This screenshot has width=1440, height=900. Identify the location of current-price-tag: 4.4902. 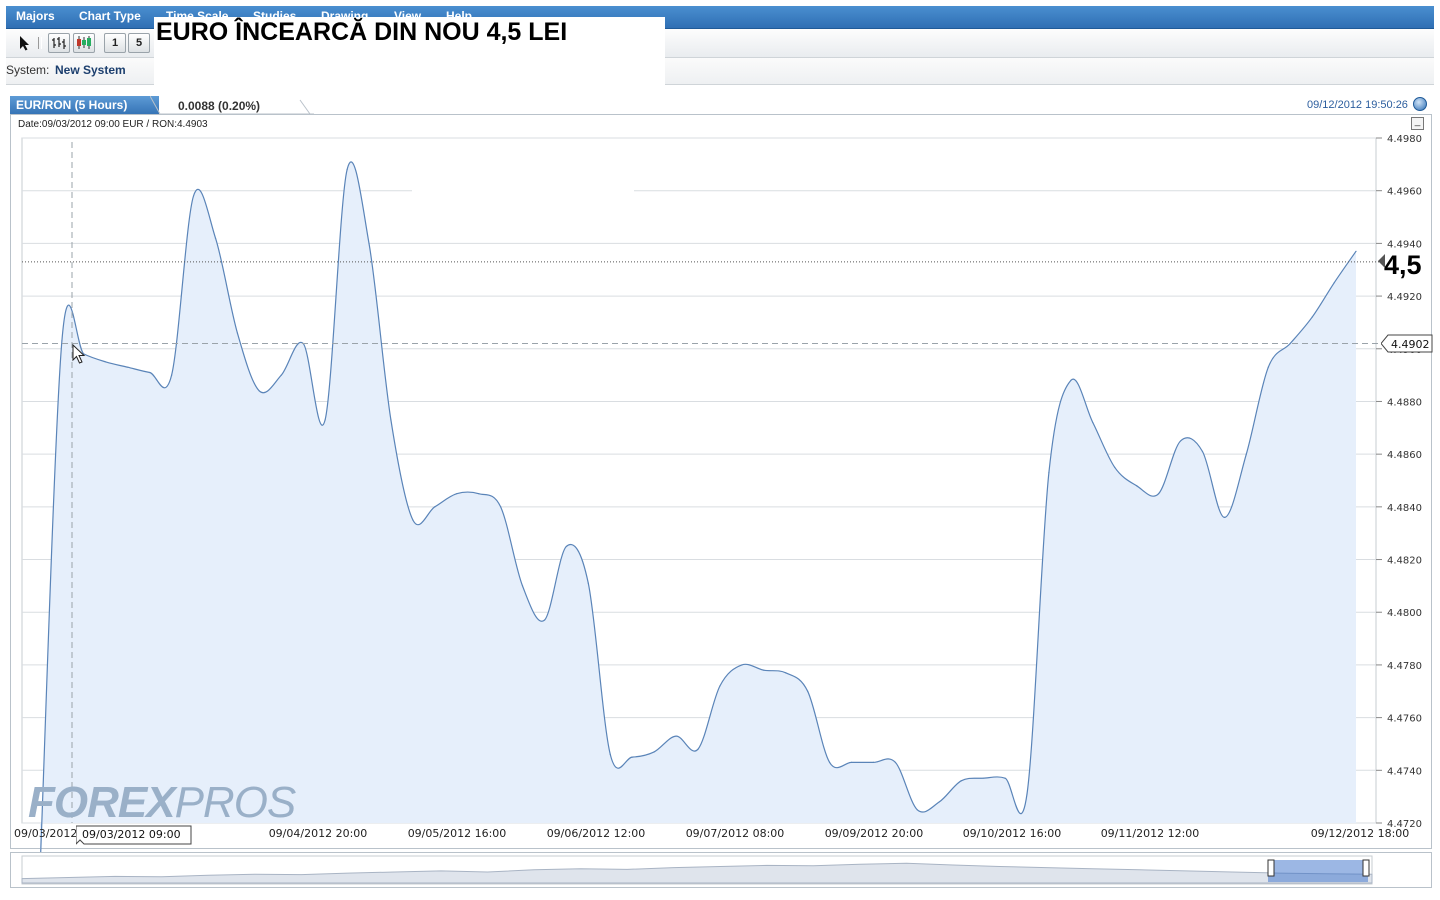
(1407, 343).